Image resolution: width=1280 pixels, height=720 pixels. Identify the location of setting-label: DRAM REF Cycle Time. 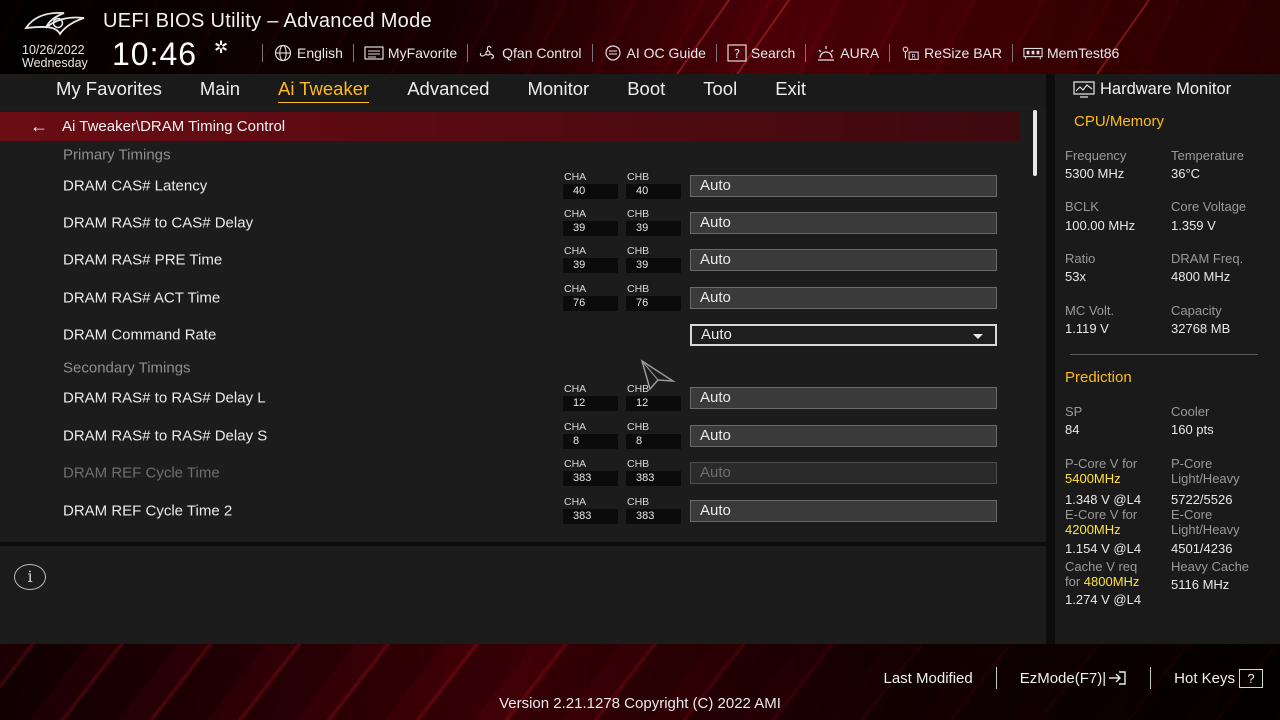
(141, 473).